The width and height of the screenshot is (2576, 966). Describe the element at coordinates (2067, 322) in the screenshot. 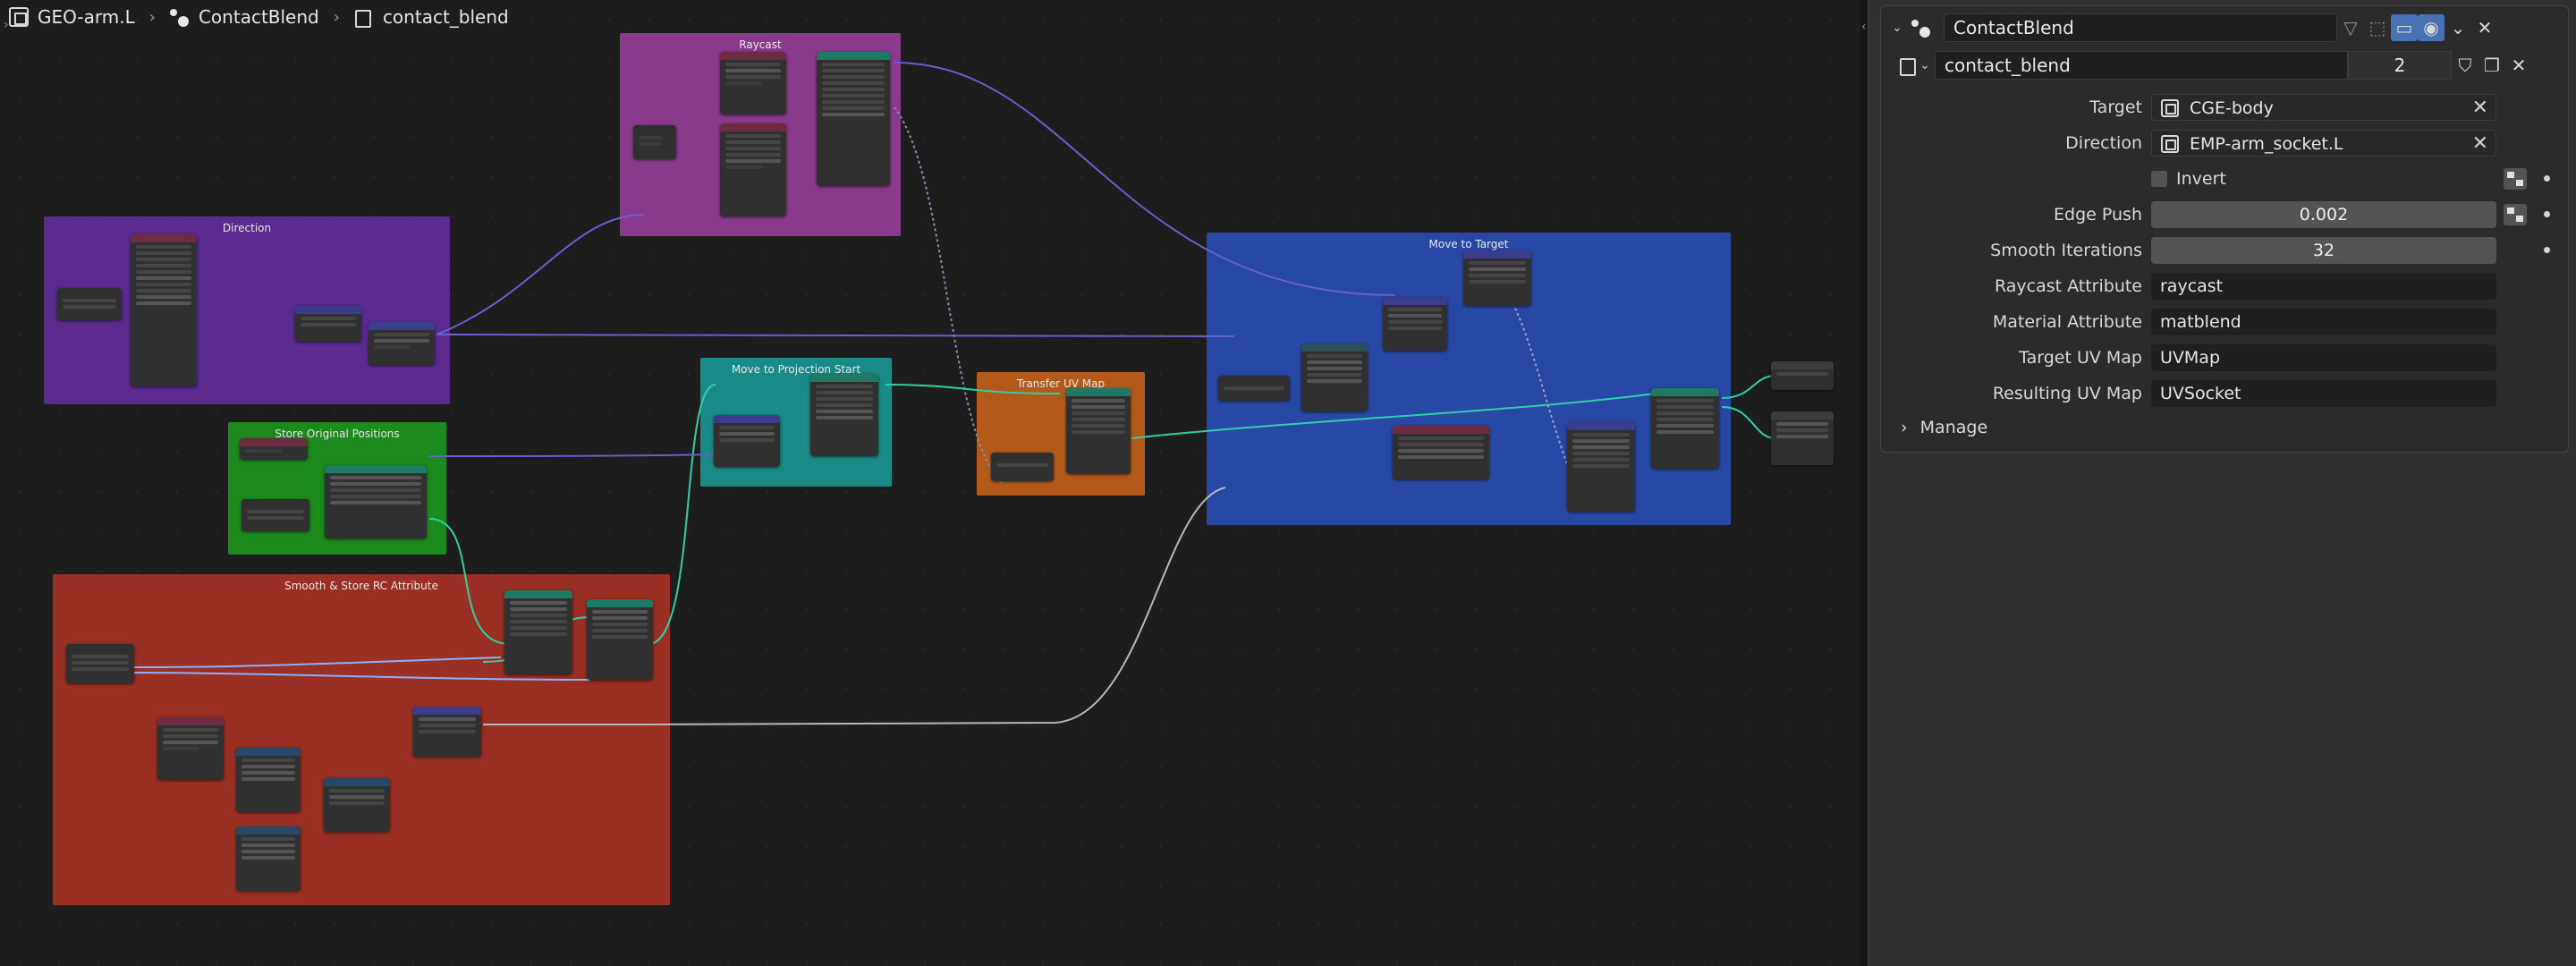

I see `field-label: Material Attribute` at that location.